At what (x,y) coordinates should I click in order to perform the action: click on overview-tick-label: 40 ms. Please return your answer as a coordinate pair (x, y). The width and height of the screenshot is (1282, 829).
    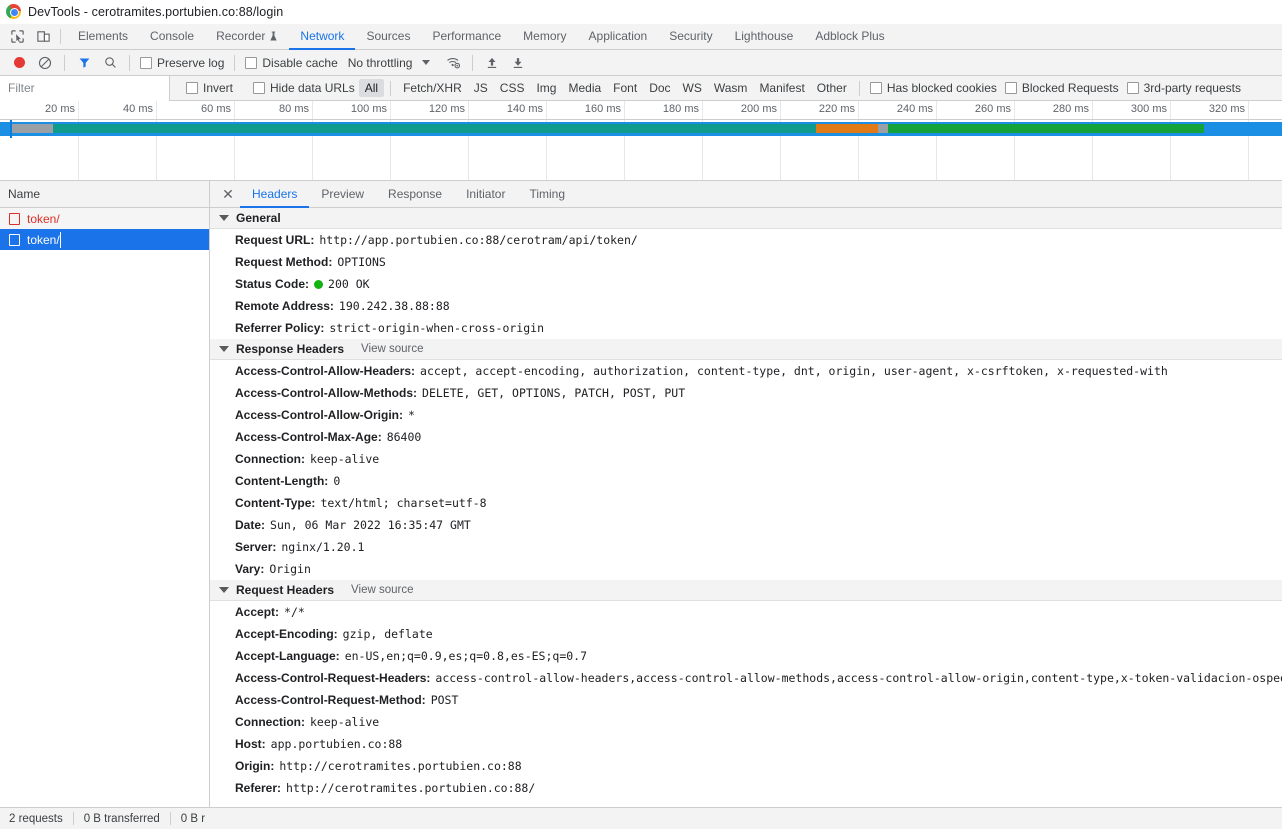
    Looking at the image, I should click on (138, 109).